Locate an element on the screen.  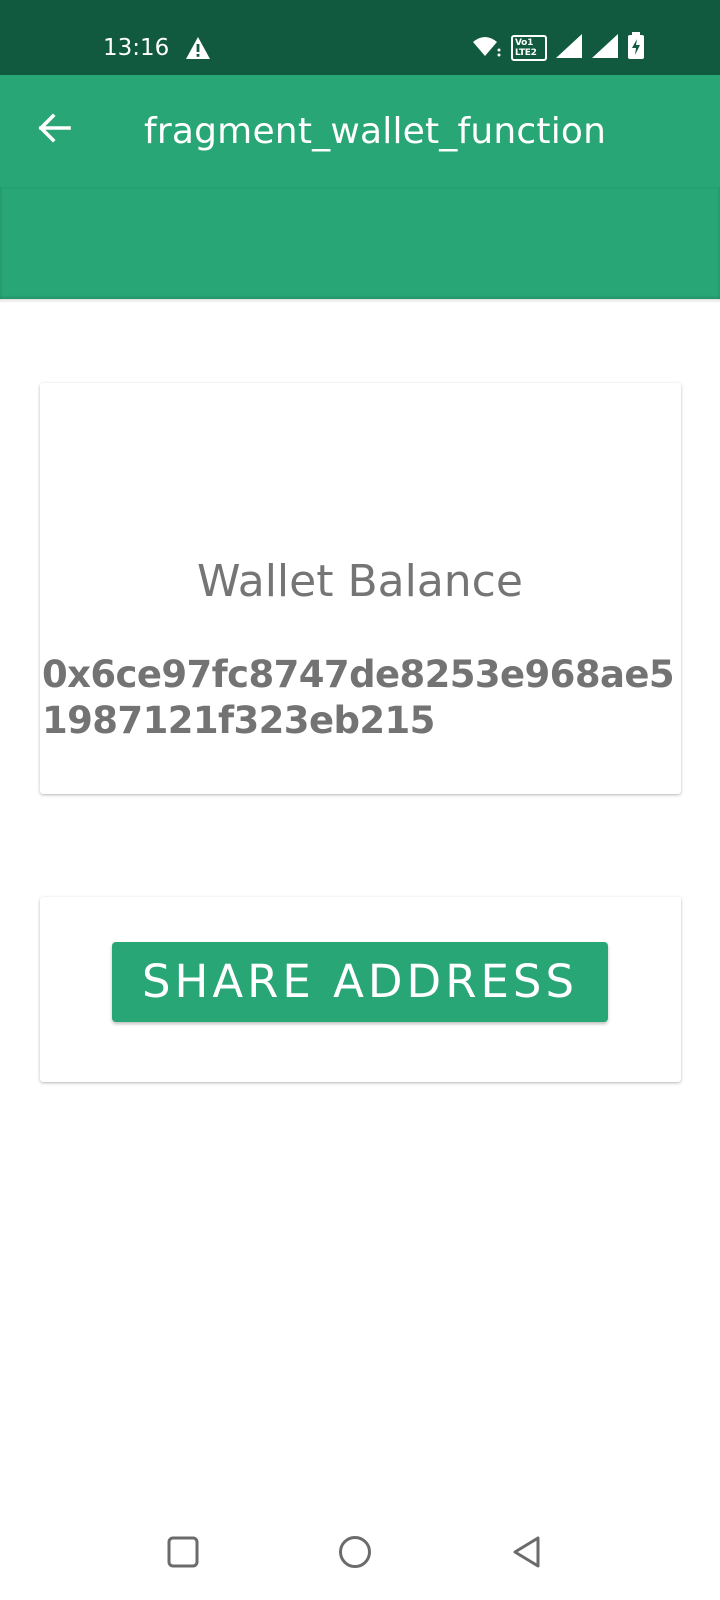
arrow-back-icon is located at coordinates (54, 130).